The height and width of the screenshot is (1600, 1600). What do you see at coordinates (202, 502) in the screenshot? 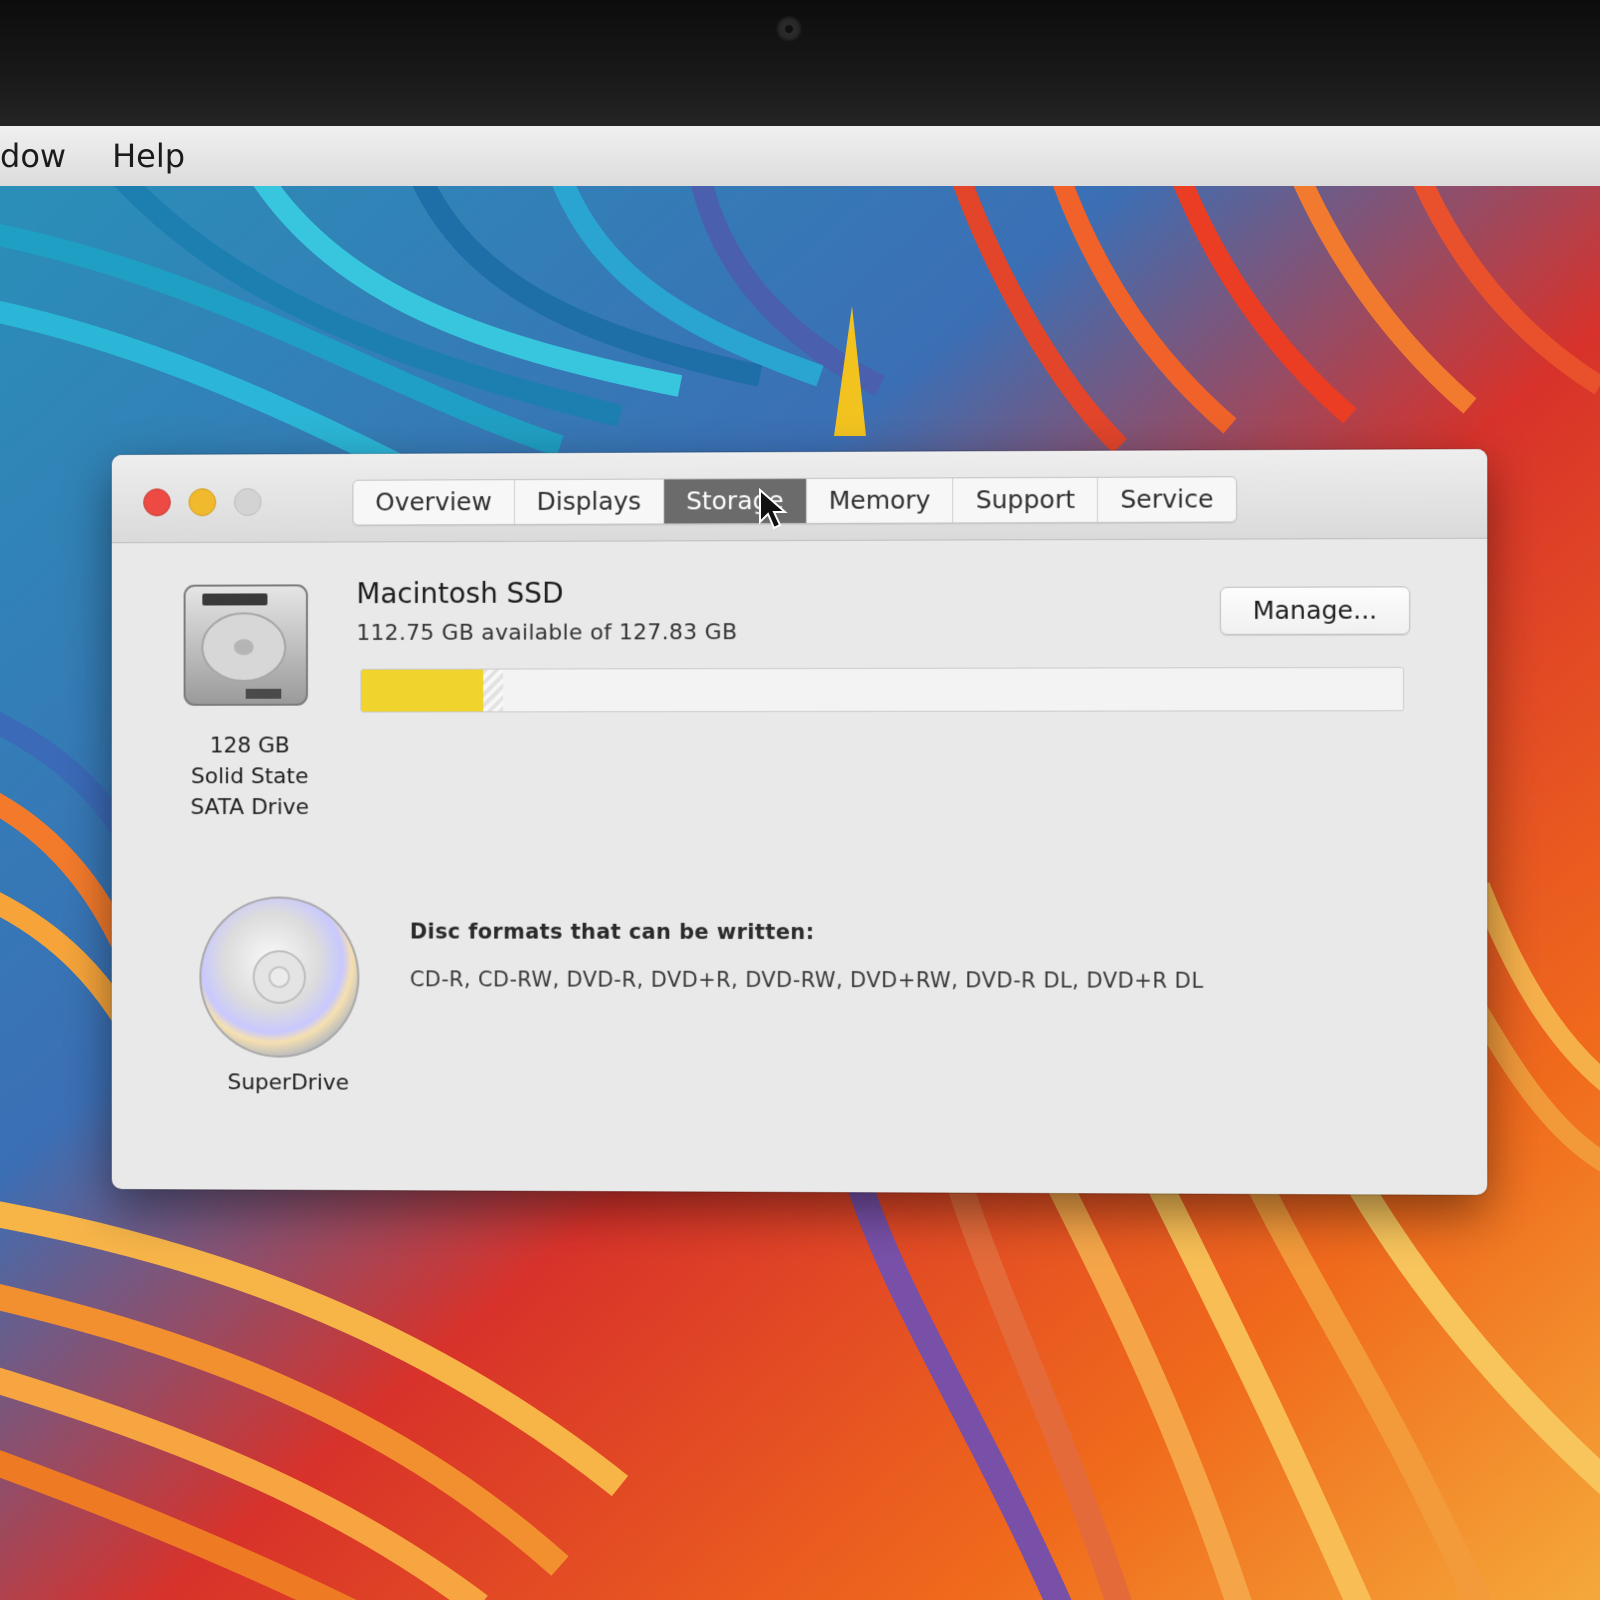
I see `minimize-button` at bounding box center [202, 502].